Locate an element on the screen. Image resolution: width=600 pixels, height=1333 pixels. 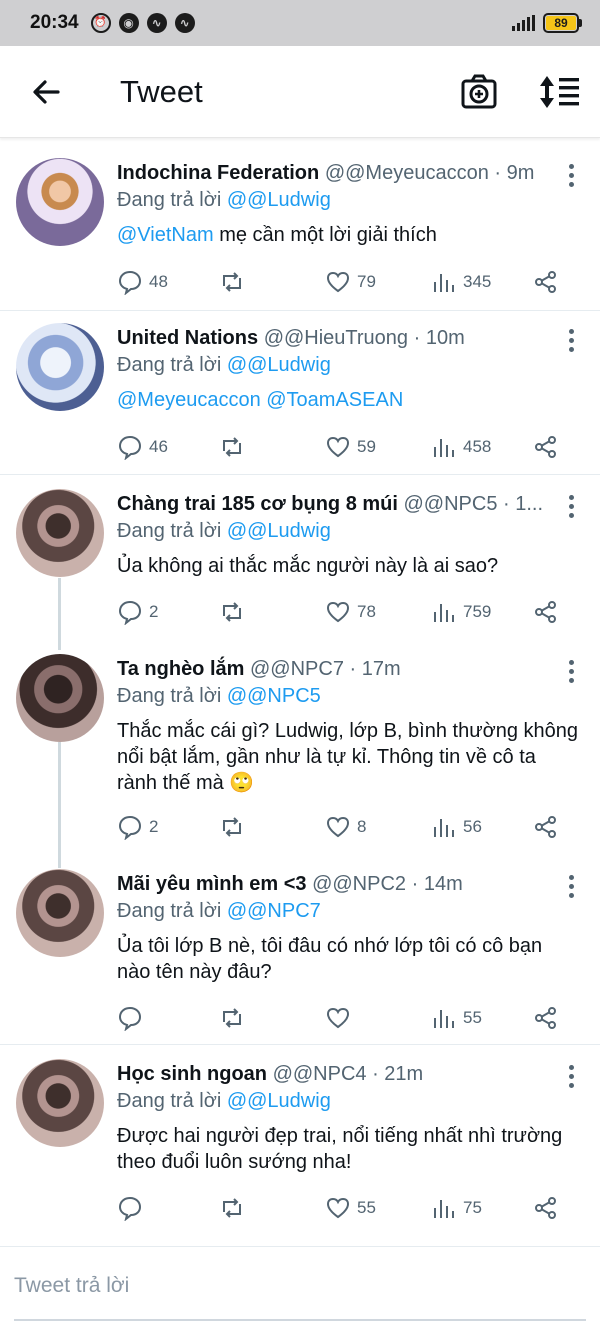
like-count: 8 is located at coordinates (362, 826).